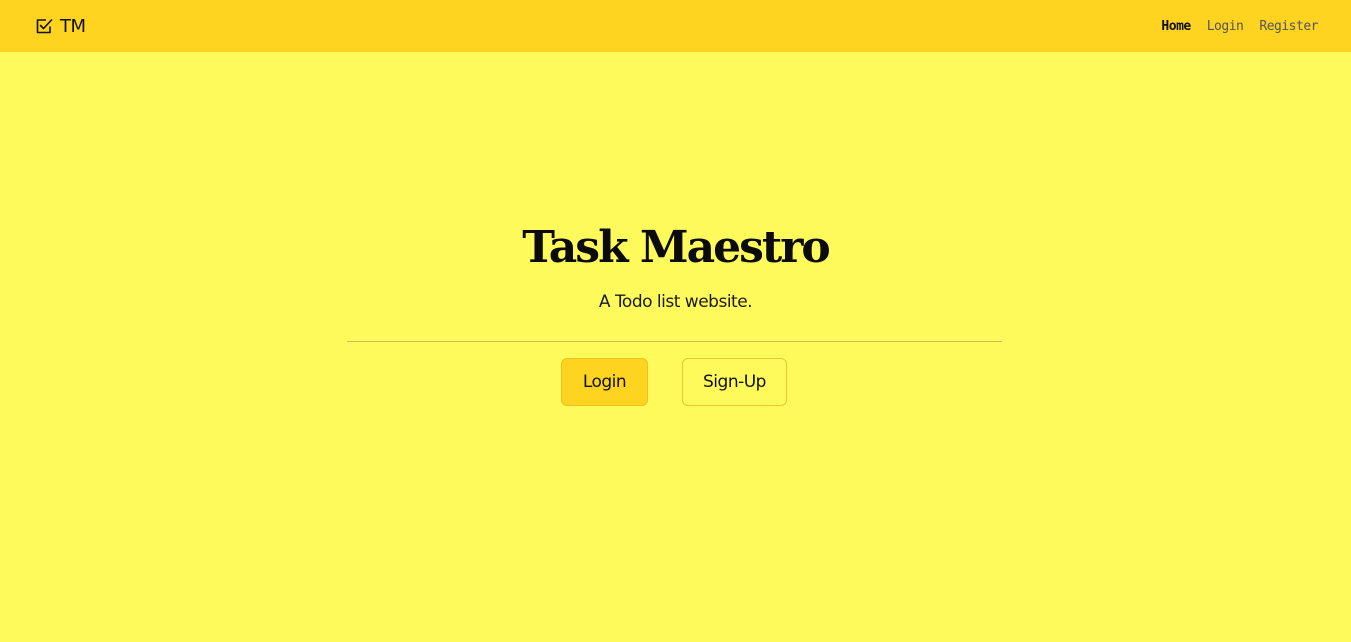 The image size is (1351, 642). Describe the element at coordinates (675, 26) in the screenshot. I see `navbar: TM Home Login Register` at that location.